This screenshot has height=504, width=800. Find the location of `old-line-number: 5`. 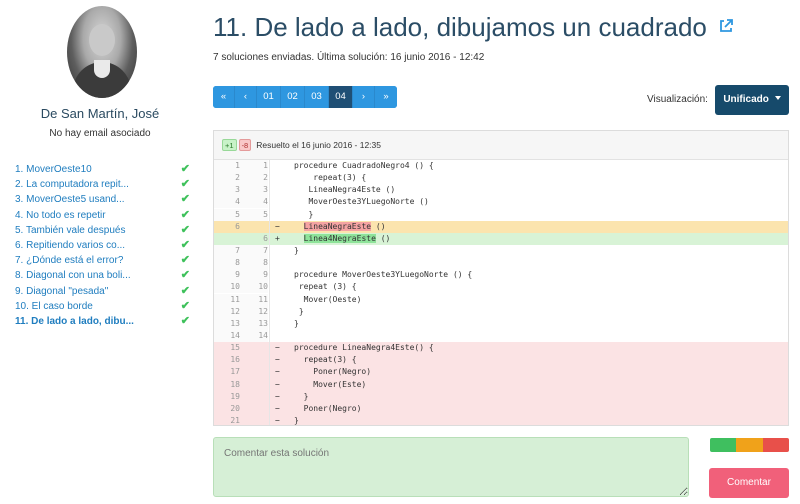

old-line-number: 5 is located at coordinates (227, 214).